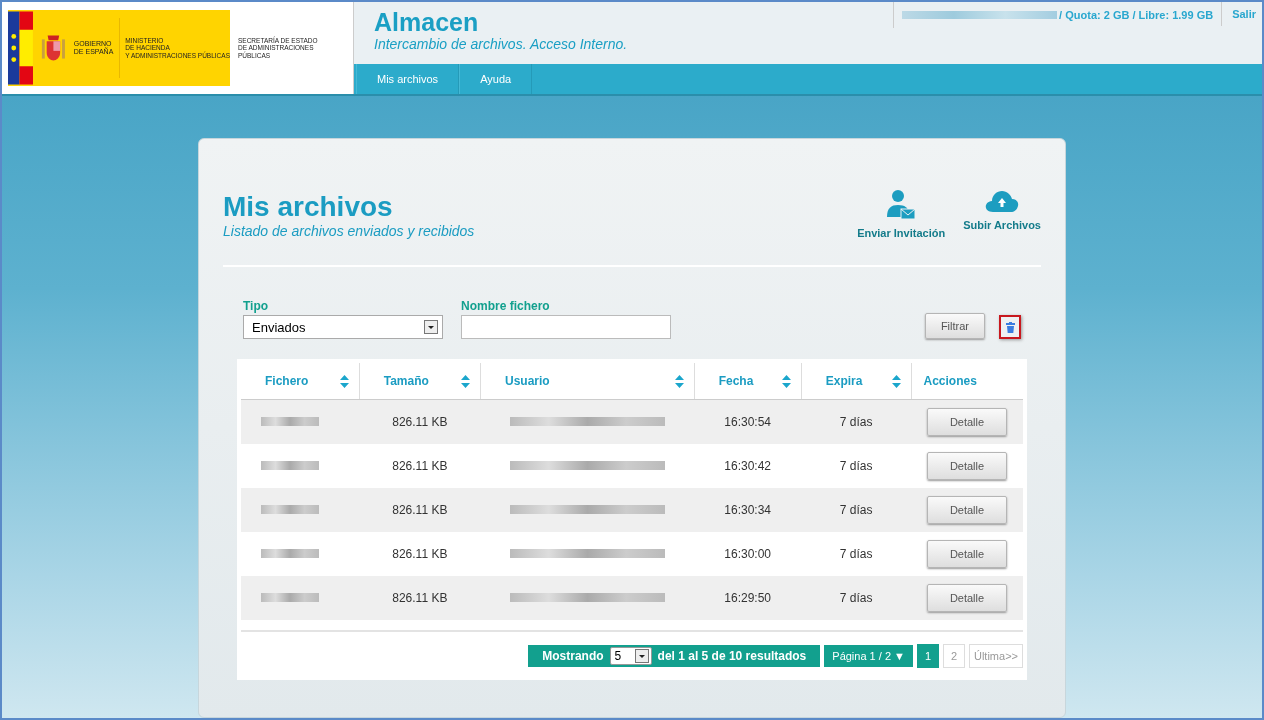  What do you see at coordinates (1241, 14) in the screenshot?
I see `logout-link: Salir` at bounding box center [1241, 14].